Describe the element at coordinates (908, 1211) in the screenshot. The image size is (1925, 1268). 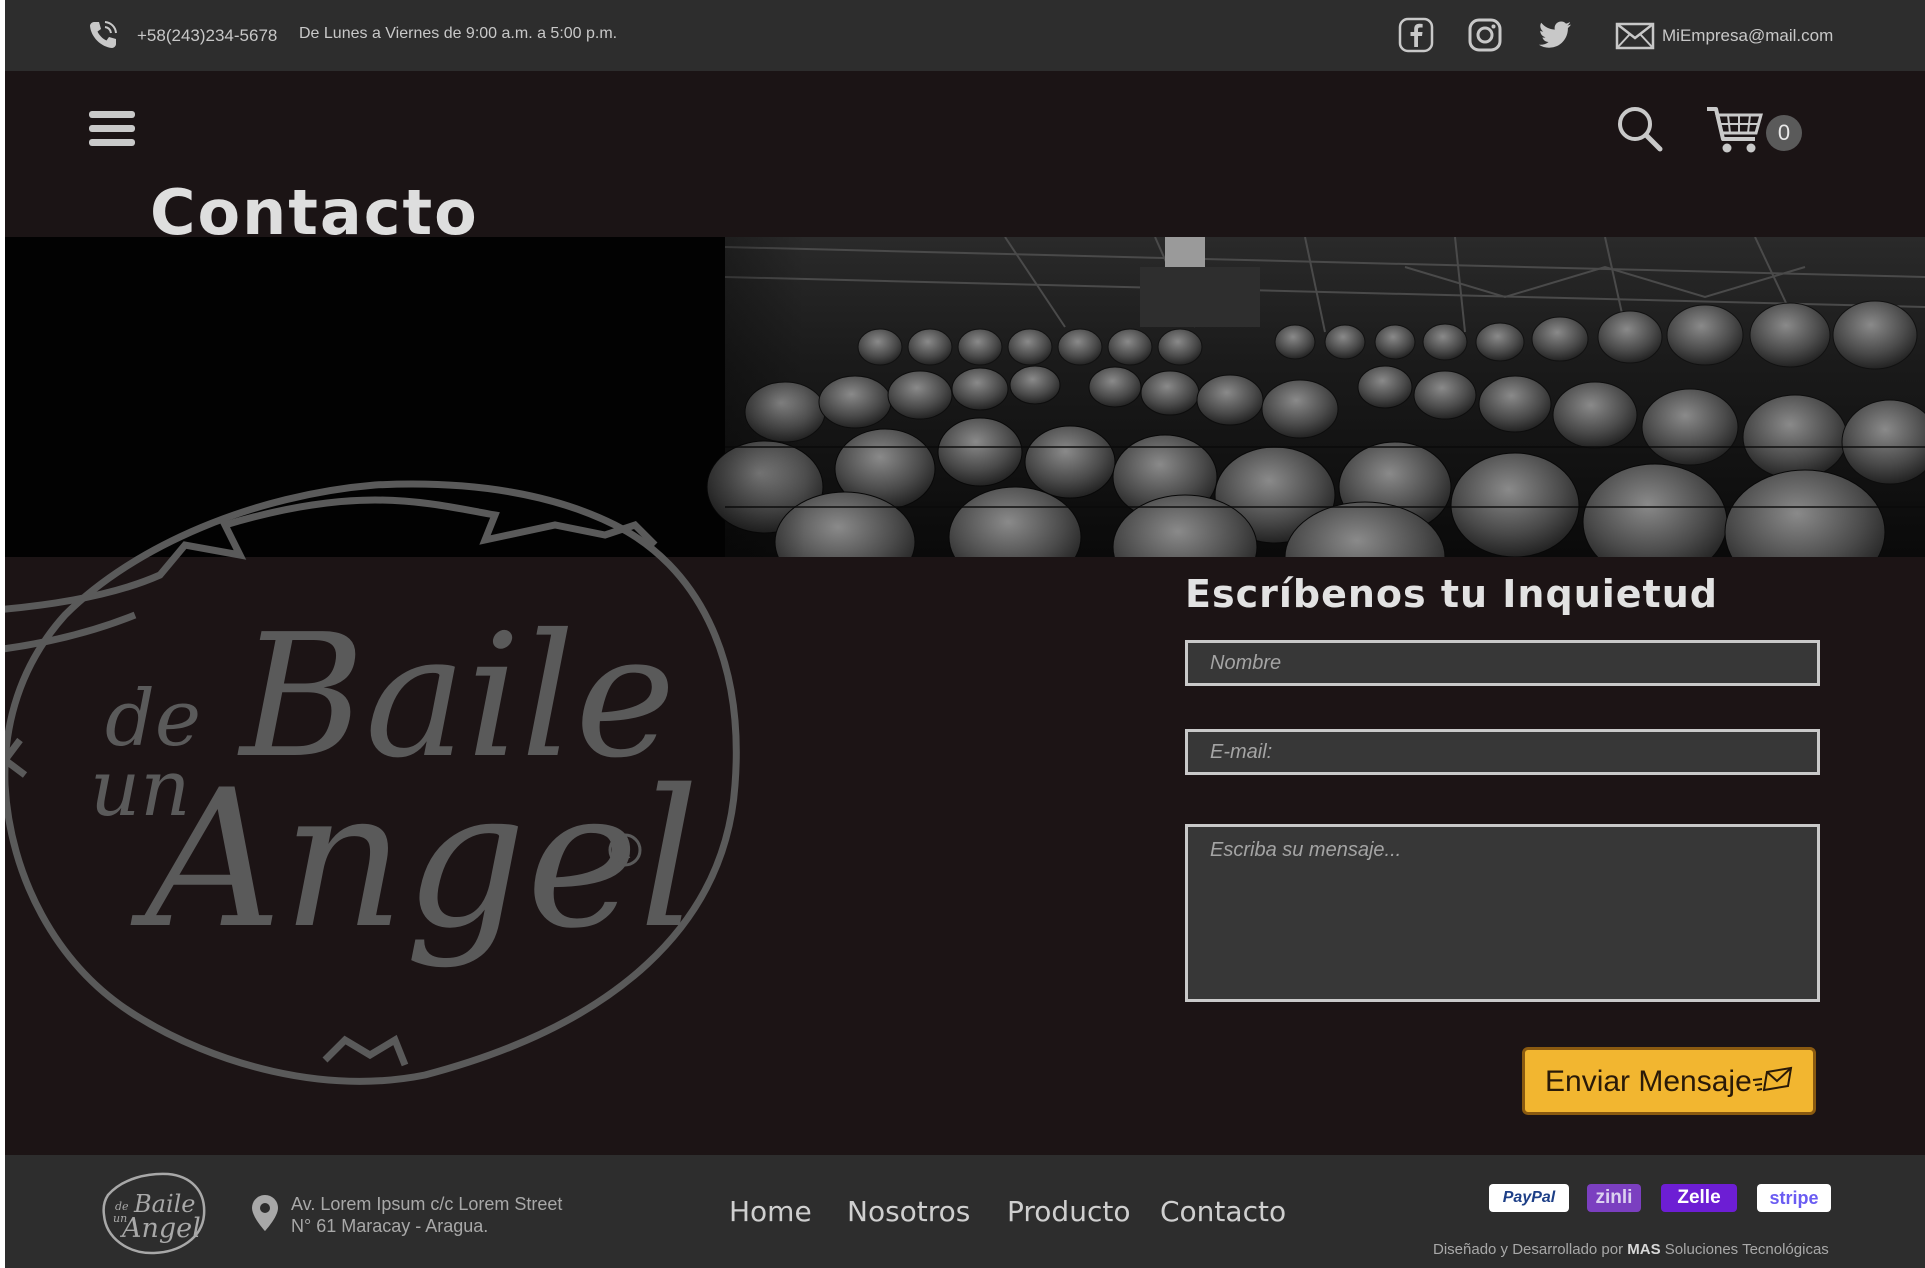
I see `footer-link-nosotros: Nosotros` at that location.